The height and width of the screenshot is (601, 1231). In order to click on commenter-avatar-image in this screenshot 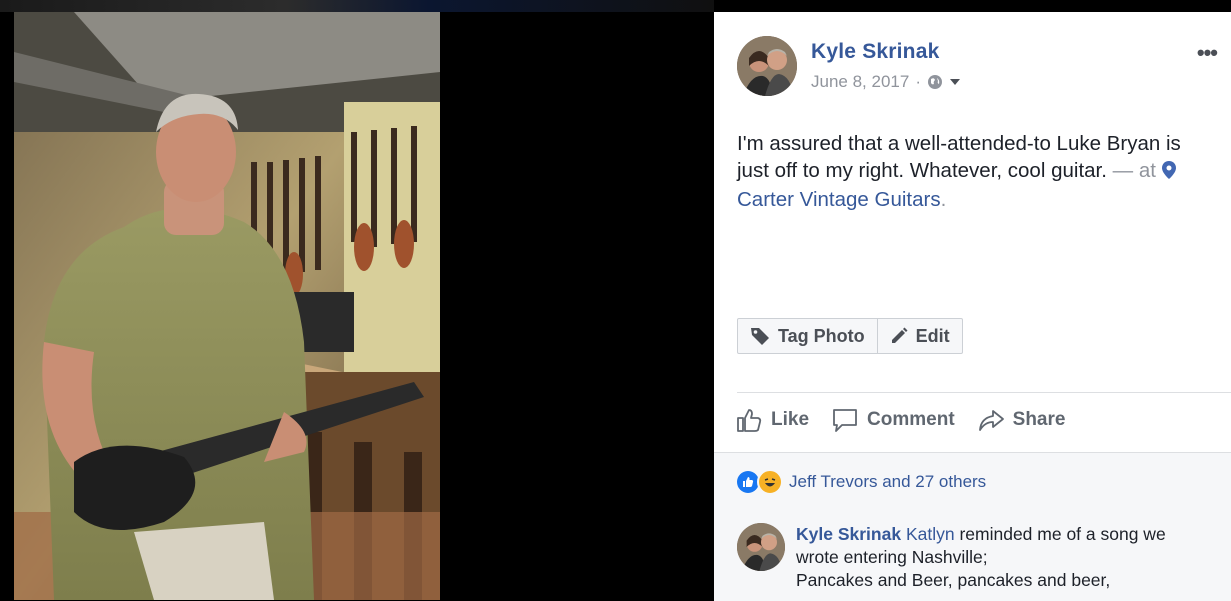, I will do `click(761, 547)`.